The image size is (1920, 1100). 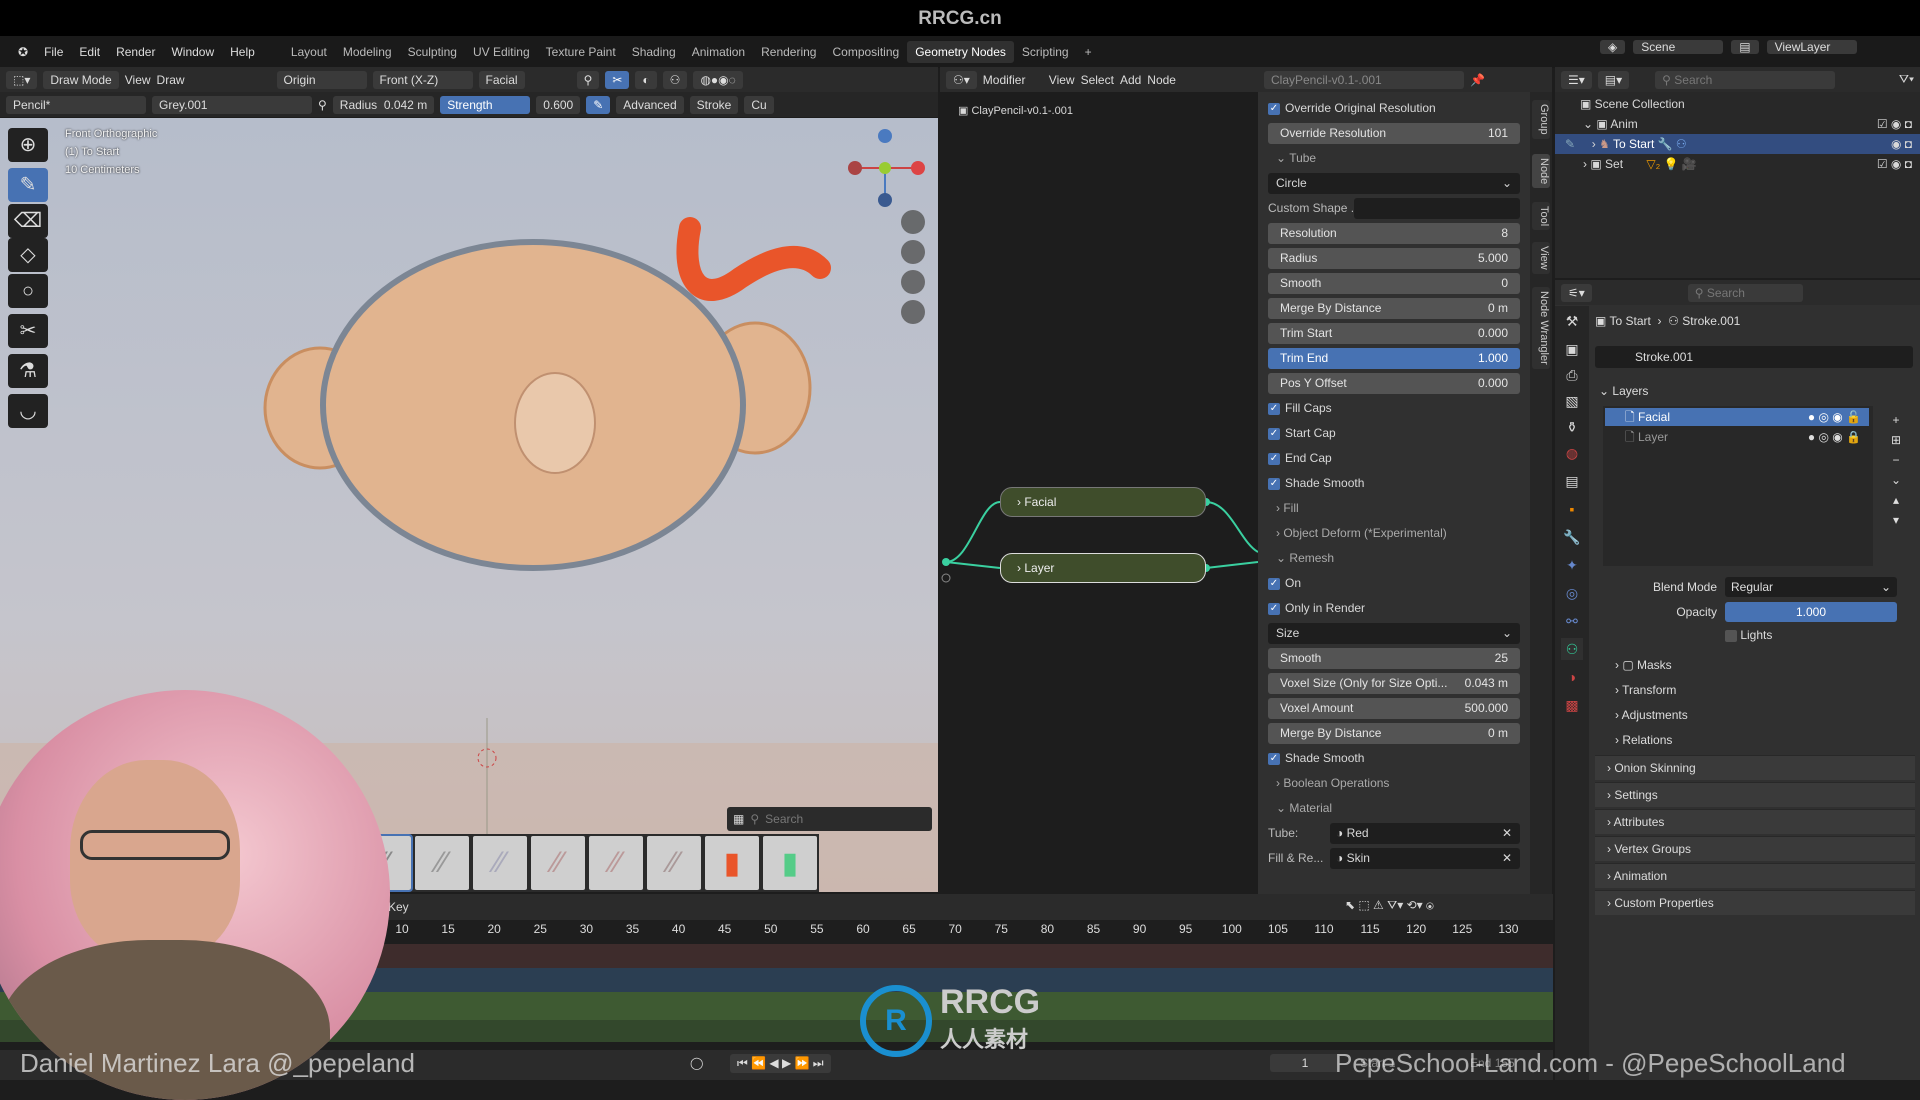 What do you see at coordinates (1045, 52) in the screenshot?
I see `tab-scripting: Scripting` at bounding box center [1045, 52].